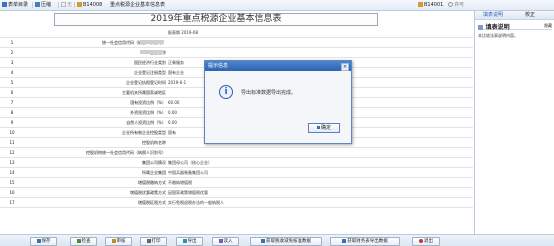 This screenshot has height=246, width=554. Describe the element at coordinates (318, 127) in the screenshot. I see `ok-icon` at that location.